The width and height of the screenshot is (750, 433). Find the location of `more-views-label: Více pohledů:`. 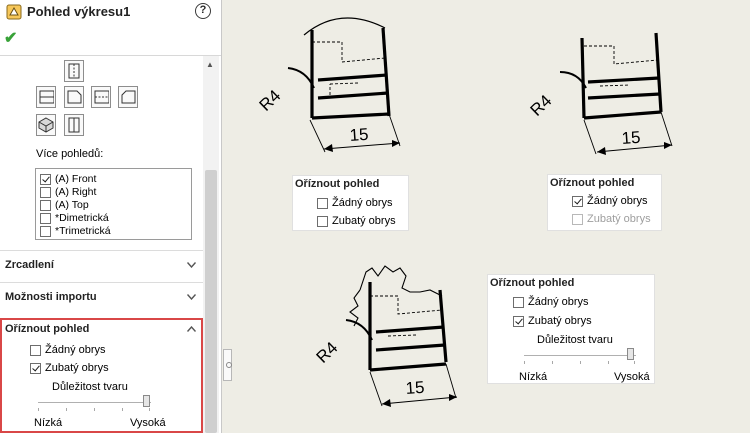

more-views-label: Více pohledů: is located at coordinates (70, 154).